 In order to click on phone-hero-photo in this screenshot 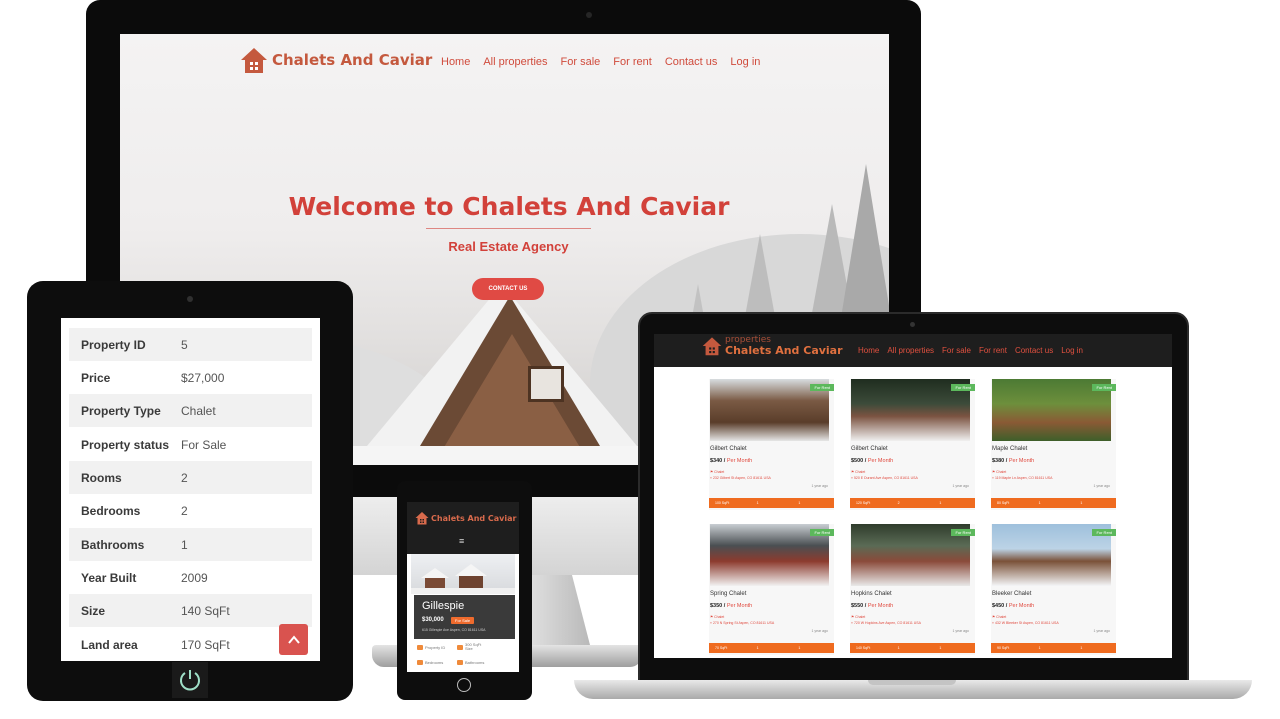, I will do `click(463, 574)`.